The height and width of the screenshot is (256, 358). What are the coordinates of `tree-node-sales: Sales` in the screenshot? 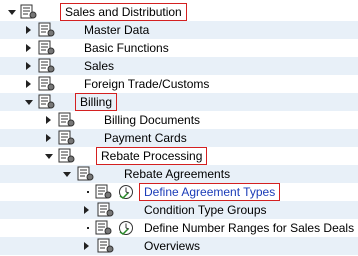 It's located at (179, 66).